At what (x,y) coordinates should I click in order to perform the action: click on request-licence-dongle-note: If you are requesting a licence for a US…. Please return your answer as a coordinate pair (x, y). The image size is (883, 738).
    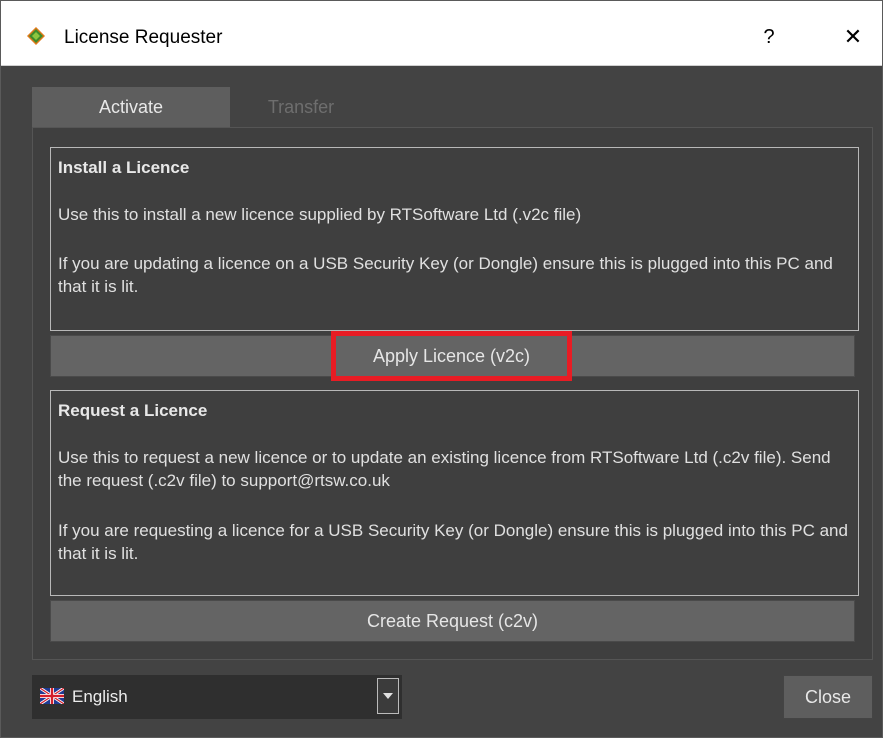
    Looking at the image, I should click on (453, 542).